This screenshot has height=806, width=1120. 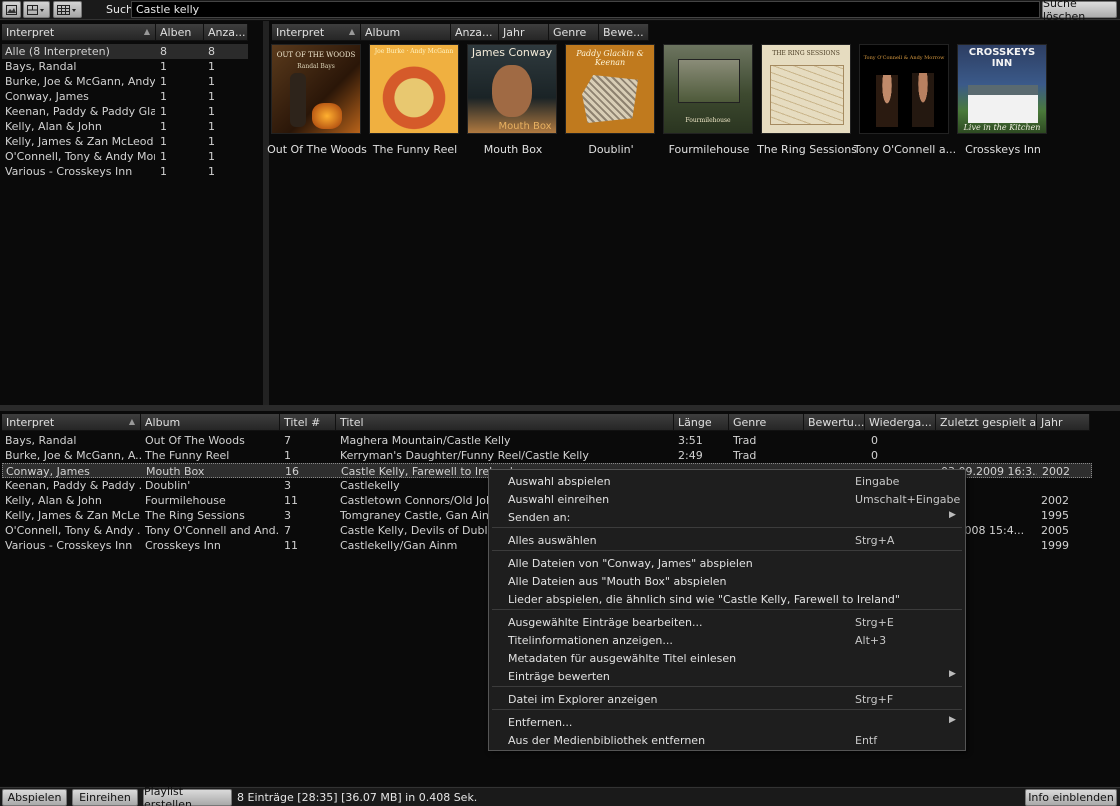 What do you see at coordinates (727, 740) in the screenshot?
I see `menu-item: Aus der Medienbibliothek entfernen Entf` at bounding box center [727, 740].